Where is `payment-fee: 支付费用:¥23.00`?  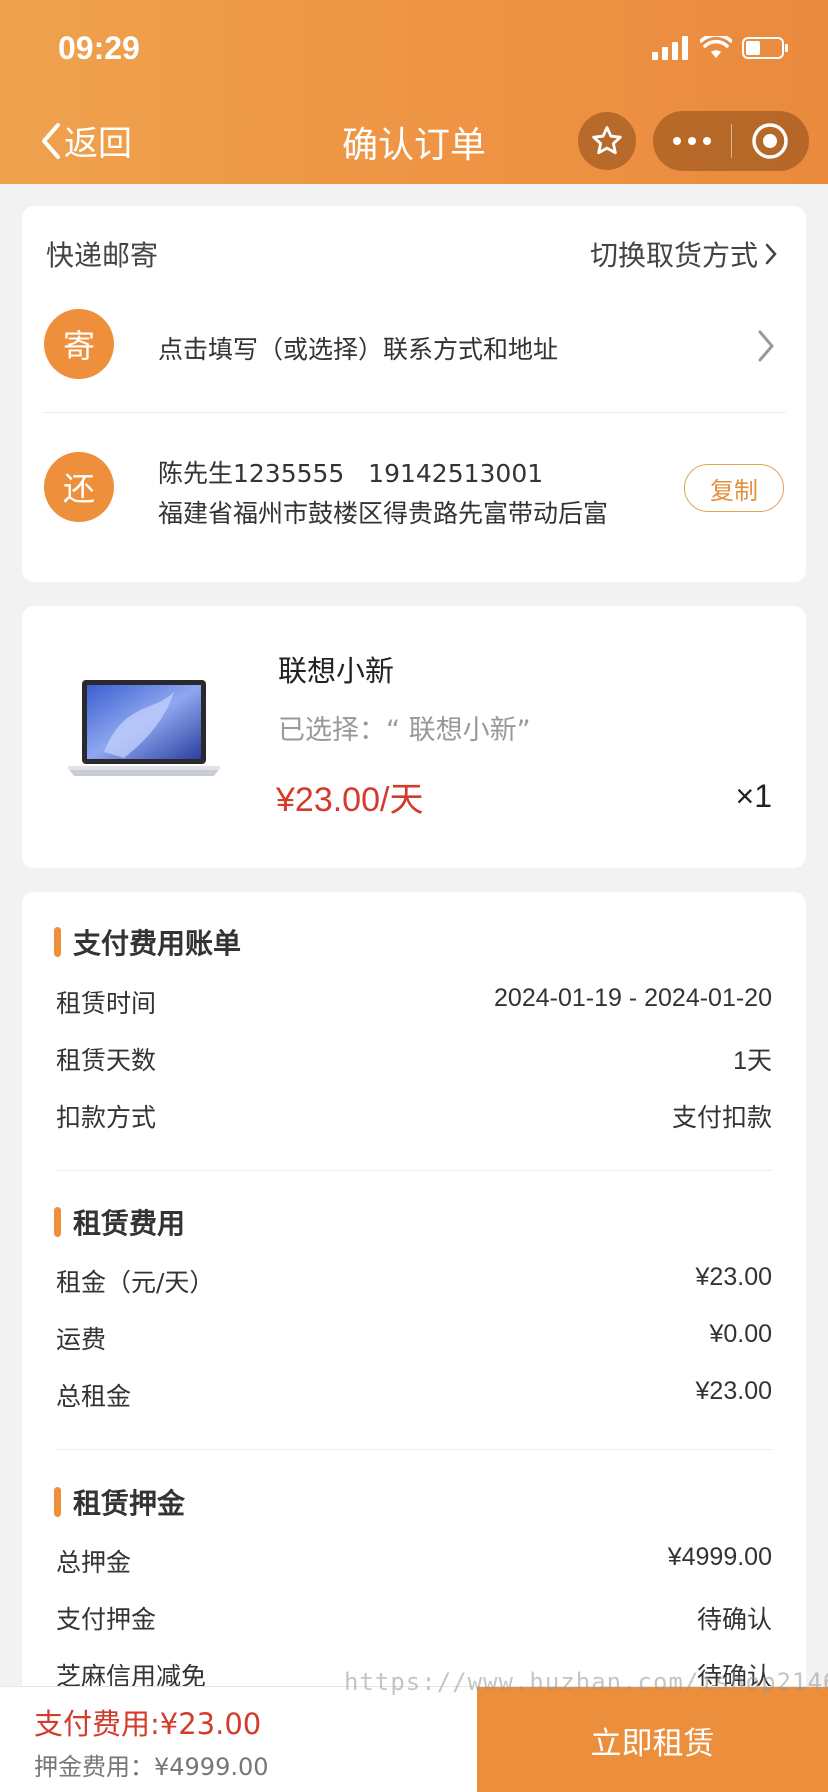
payment-fee: 支付费用:¥23.00 is located at coordinates (148, 1724).